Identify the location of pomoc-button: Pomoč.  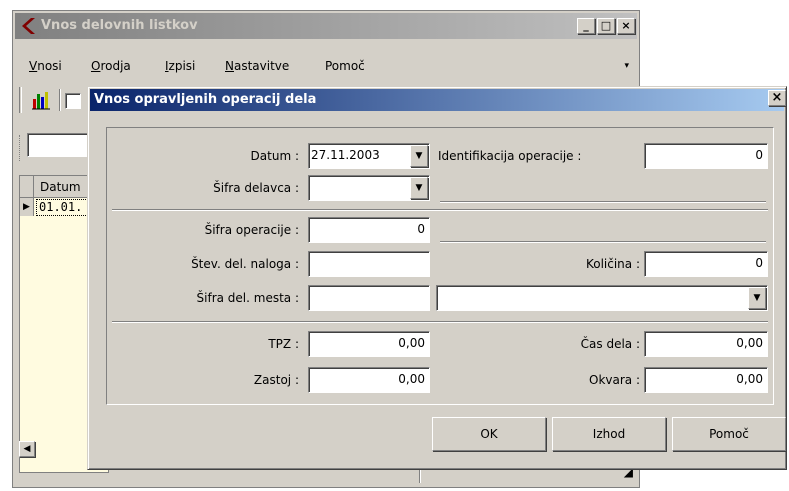
(729, 434).